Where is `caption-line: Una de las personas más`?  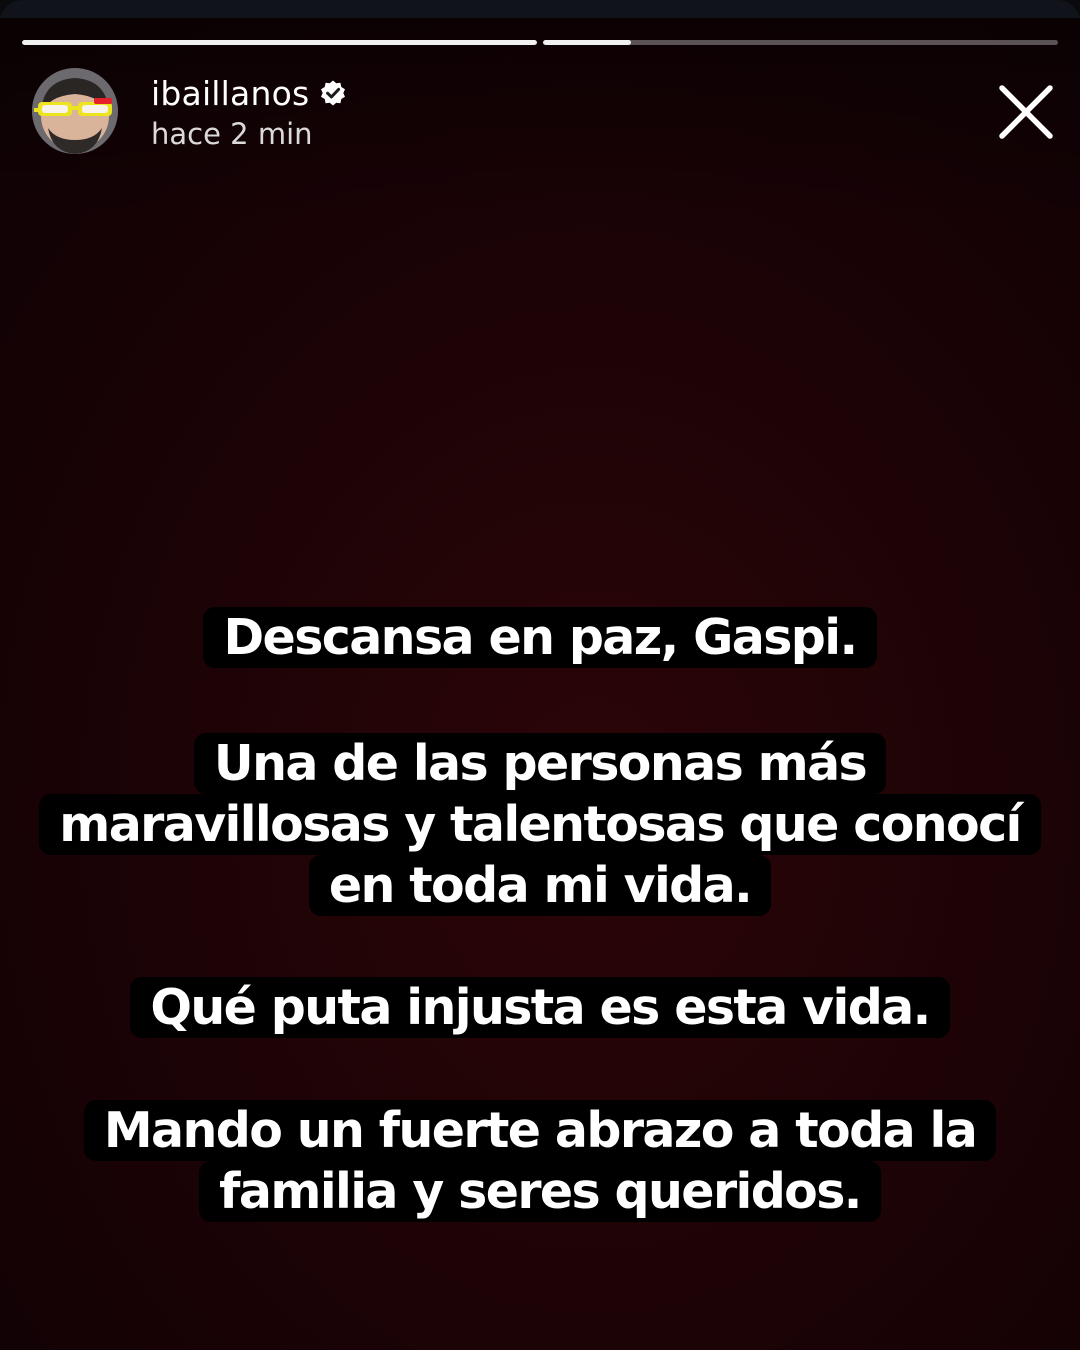 caption-line: Una de las personas más is located at coordinates (540, 763).